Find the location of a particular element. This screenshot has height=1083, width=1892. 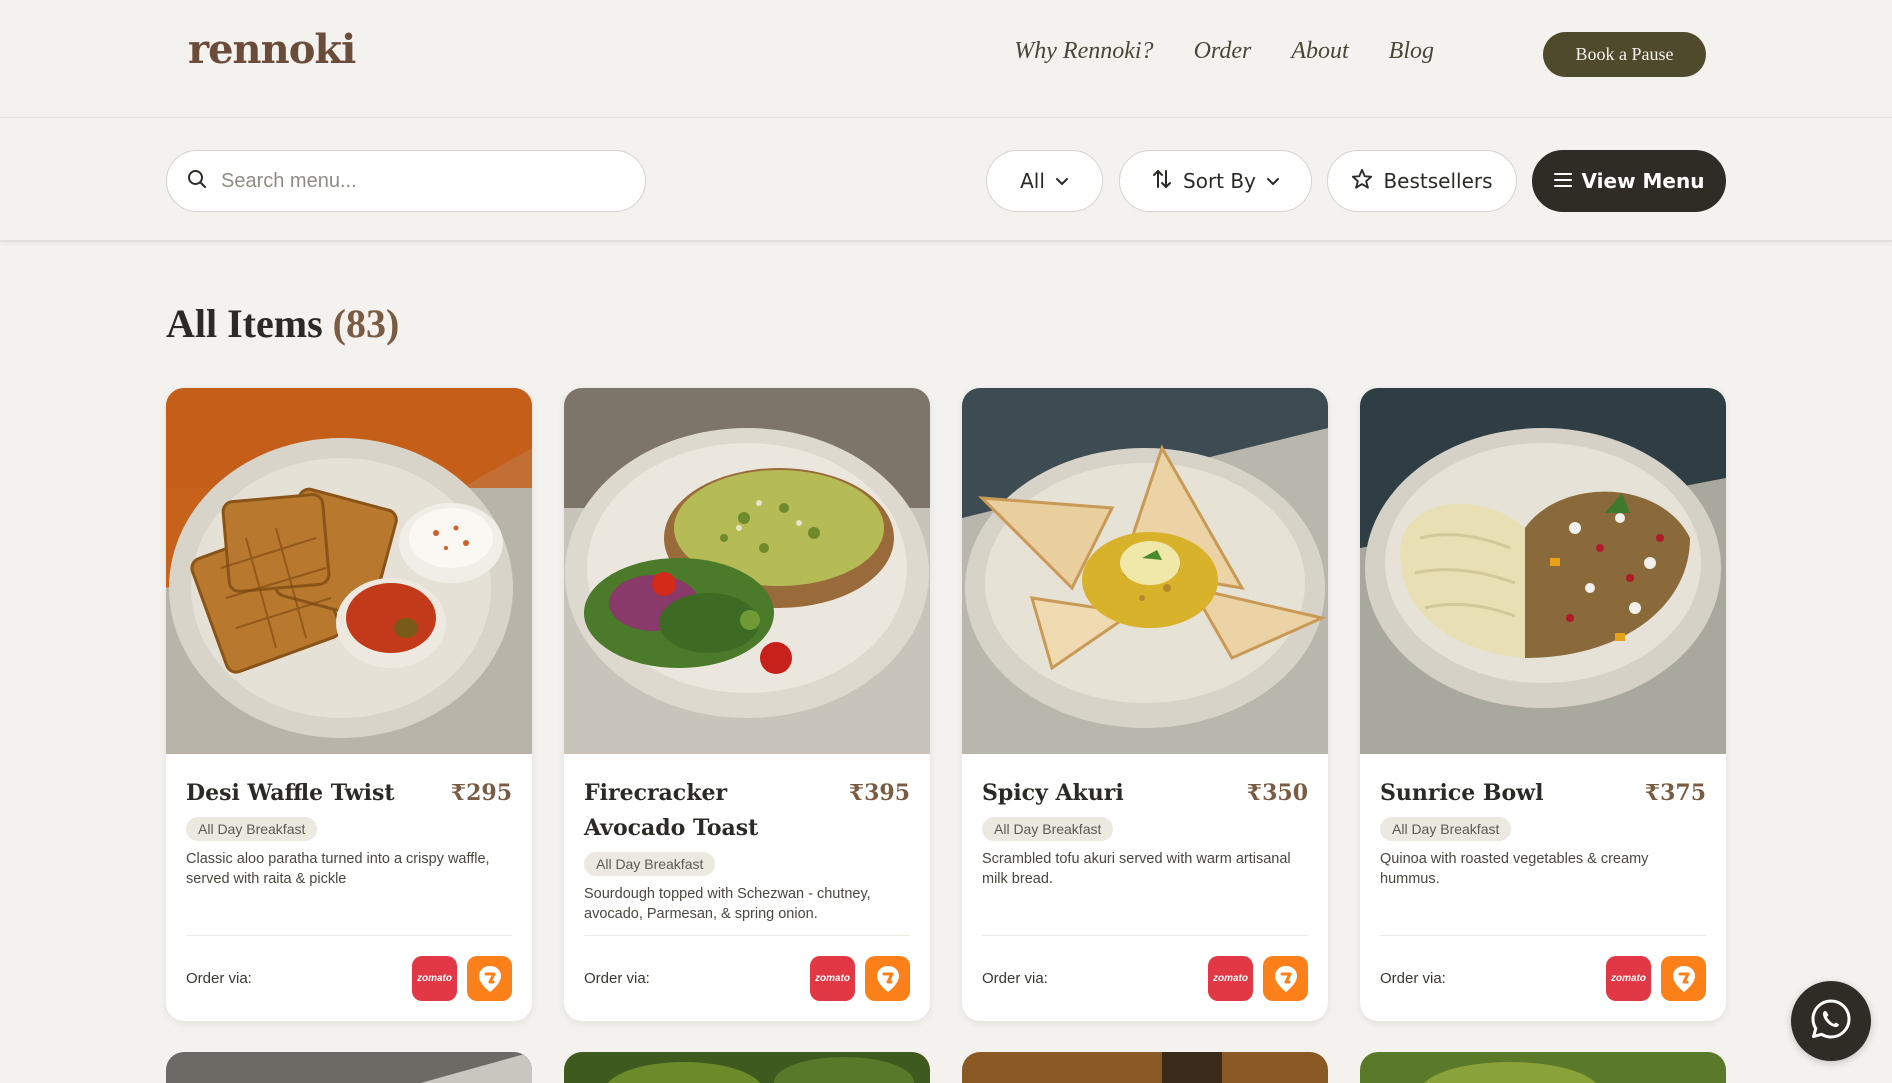

star-icon is located at coordinates (1362, 181).